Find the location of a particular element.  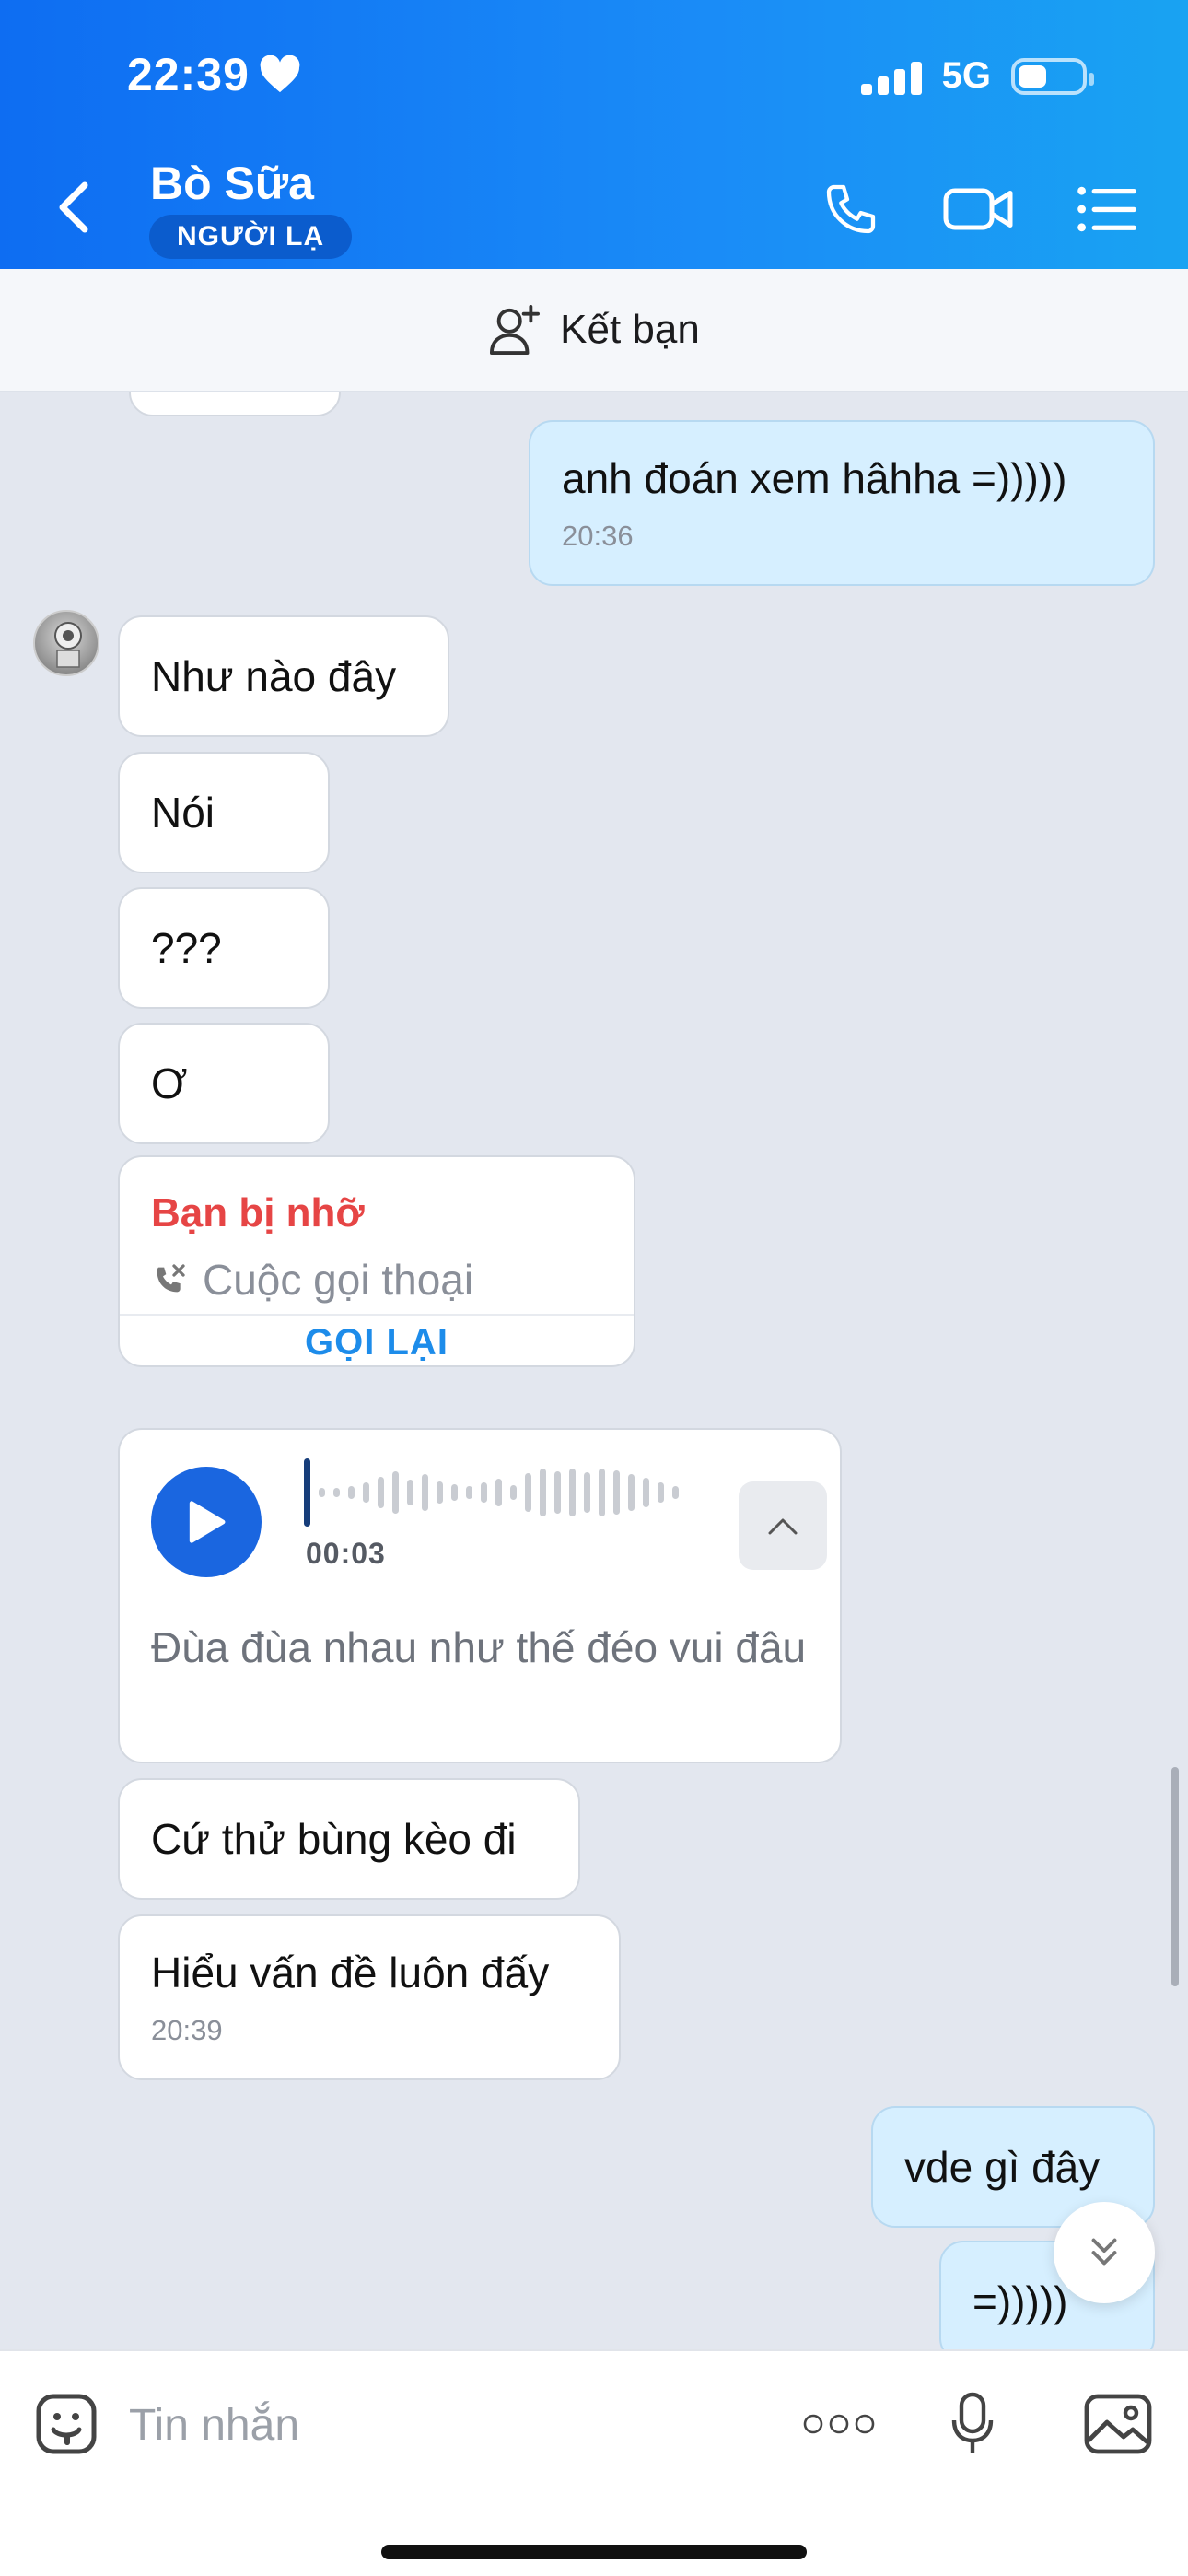

message-bubble-received: Hiểu vấn đề luôn đấy 20:39 is located at coordinates (369, 1997).